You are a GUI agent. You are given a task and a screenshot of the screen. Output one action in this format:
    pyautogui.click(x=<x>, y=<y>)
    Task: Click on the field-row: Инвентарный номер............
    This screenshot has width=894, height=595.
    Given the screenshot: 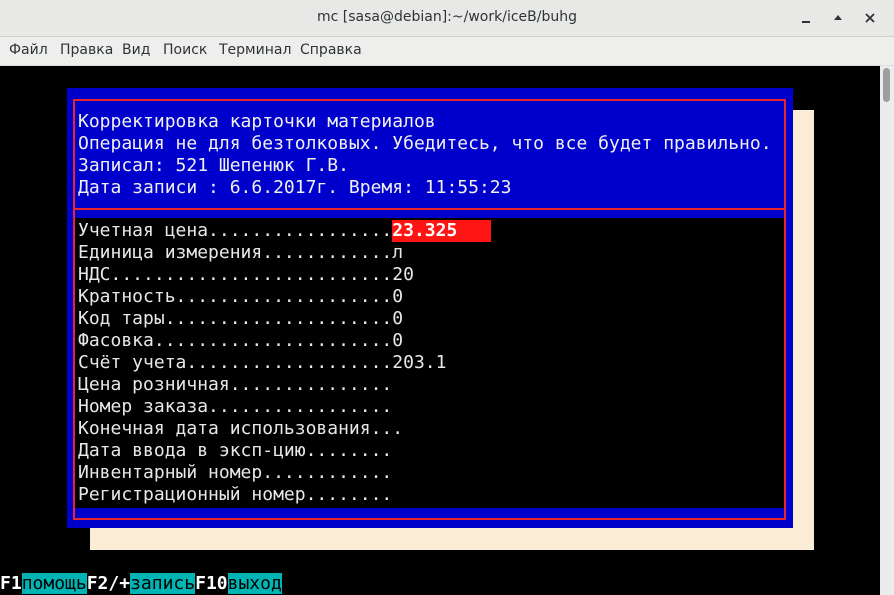 What is the action you would take?
    pyautogui.click(x=235, y=473)
    